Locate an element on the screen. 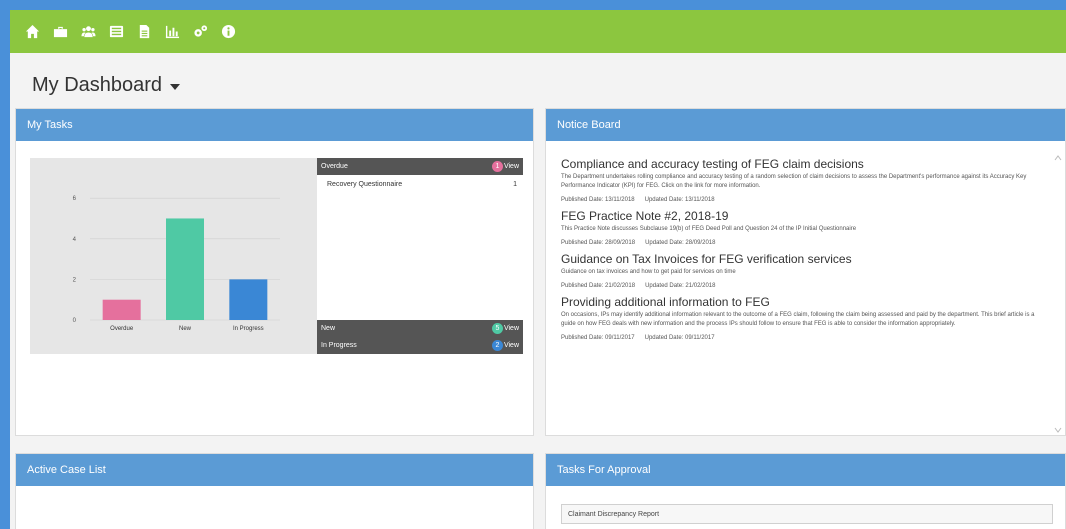 This screenshot has height=529, width=1066. users-icon is located at coordinates (88, 32).